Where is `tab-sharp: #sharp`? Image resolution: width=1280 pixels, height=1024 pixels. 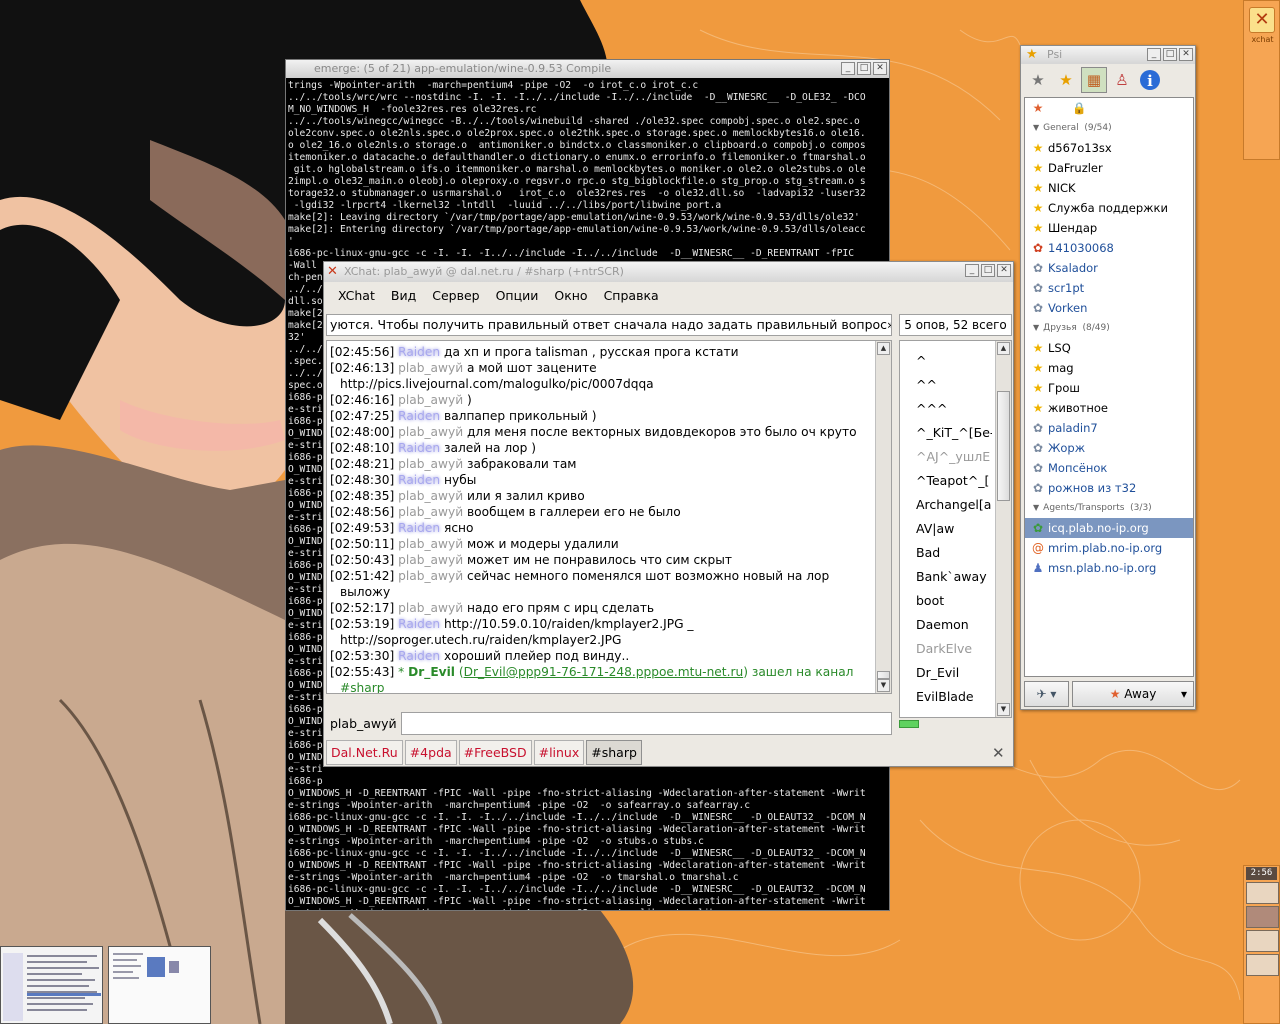 tab-sharp: #sharp is located at coordinates (614, 752).